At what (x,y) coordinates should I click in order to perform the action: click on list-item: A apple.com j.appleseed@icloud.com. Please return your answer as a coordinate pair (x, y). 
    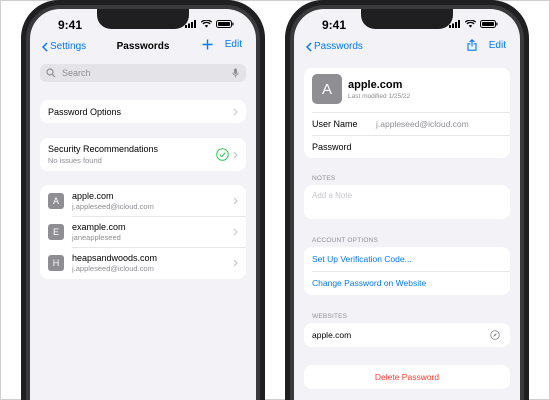
    Looking at the image, I should click on (143, 200).